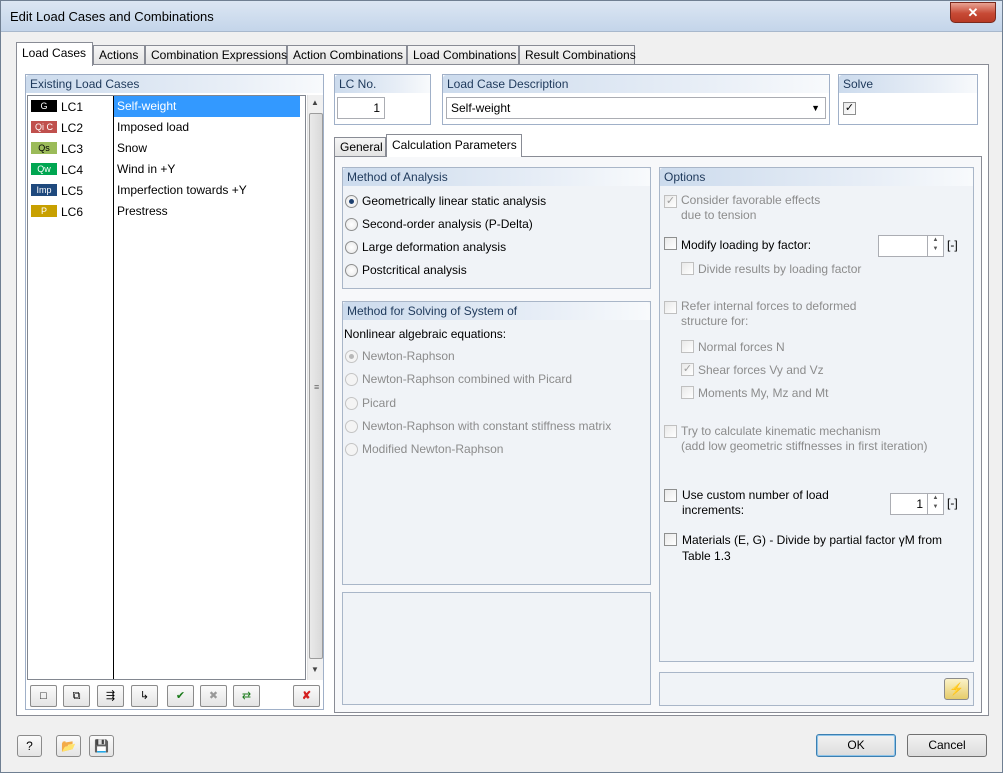 Image resolution: width=1003 pixels, height=773 pixels. Describe the element at coordinates (351, 201) in the screenshot. I see `radio-linear-static` at that location.